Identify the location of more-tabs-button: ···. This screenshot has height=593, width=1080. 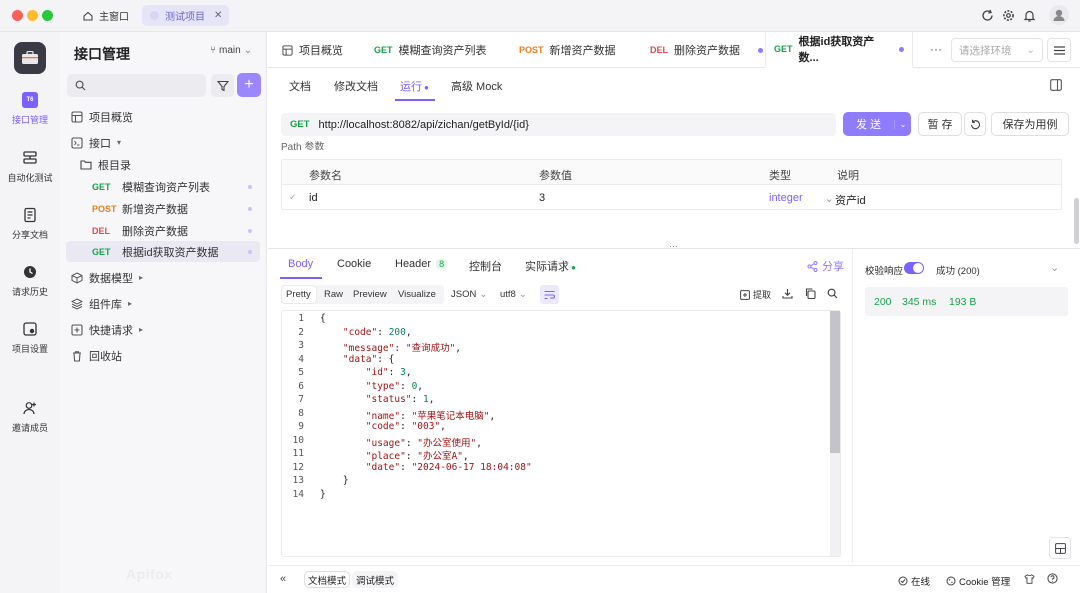
(936, 49).